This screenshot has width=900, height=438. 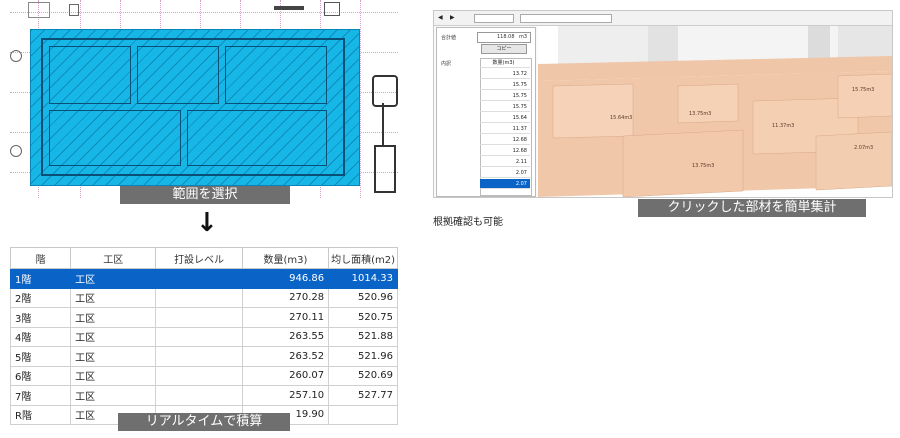 I want to click on col-level: 打設レベル, so click(x=199, y=258).